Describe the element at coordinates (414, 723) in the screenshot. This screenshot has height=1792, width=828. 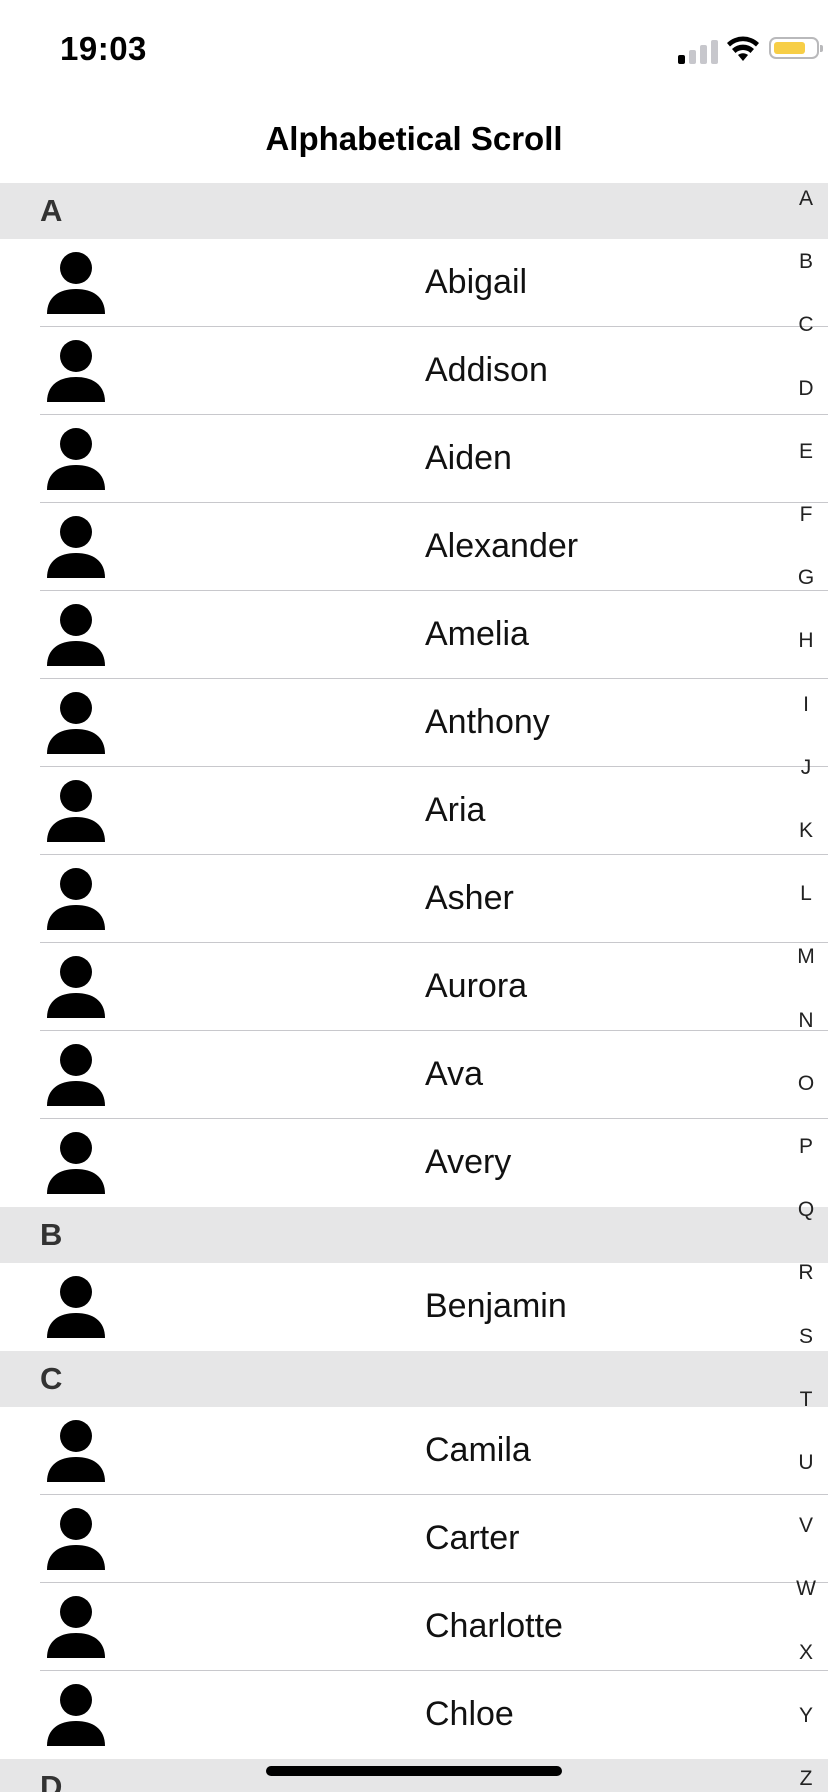
I see `contact-row: Anthony` at that location.